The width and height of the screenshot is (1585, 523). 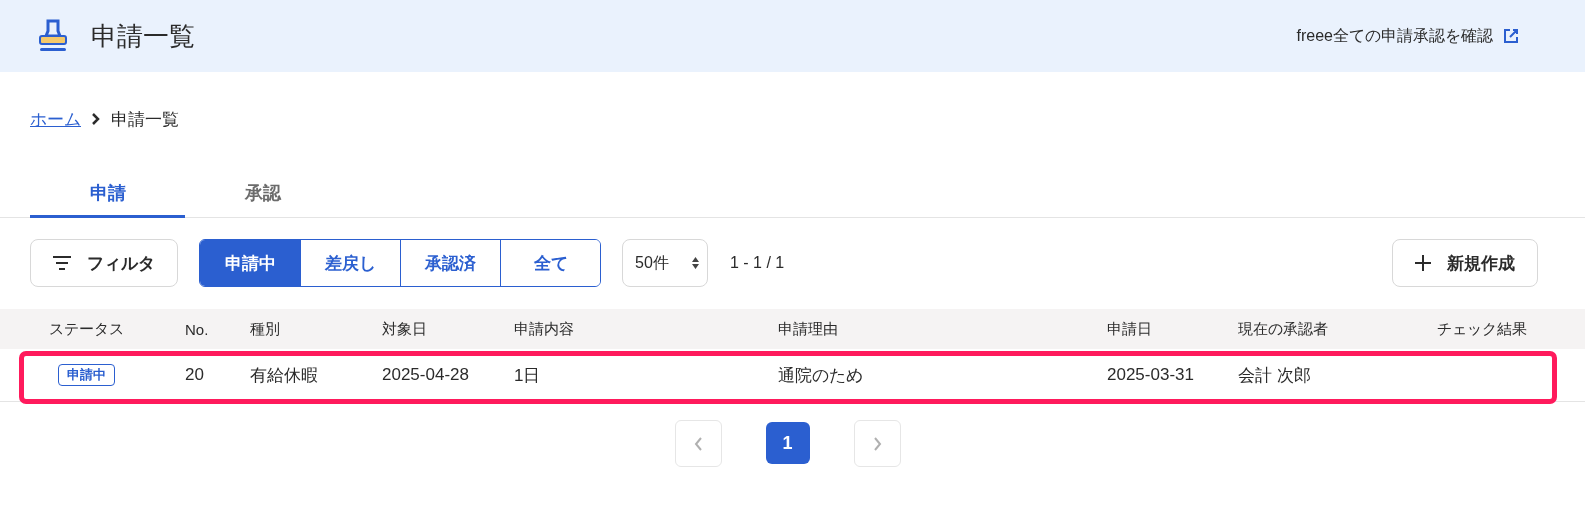 What do you see at coordinates (1150, 374) in the screenshot?
I see `table-cell: 2025-03-31` at bounding box center [1150, 374].